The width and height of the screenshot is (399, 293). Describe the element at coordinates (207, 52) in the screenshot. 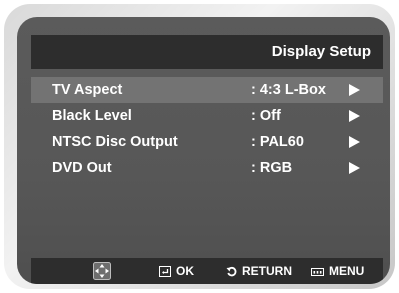

I see `header-bar: Display Setup` at that location.